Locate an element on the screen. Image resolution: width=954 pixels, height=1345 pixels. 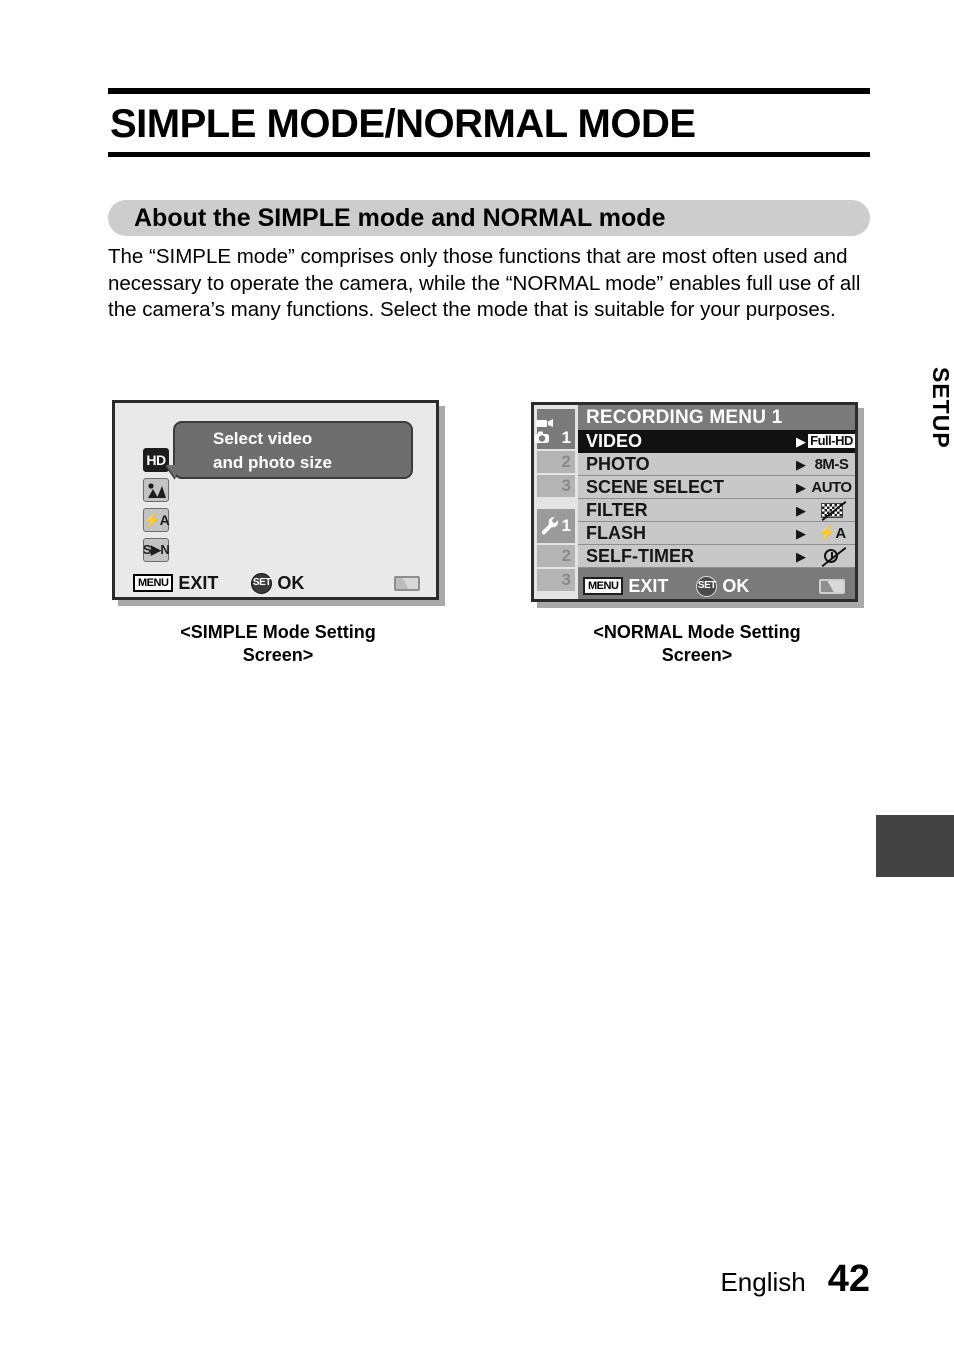
scene-select-icon is located at coordinates (156, 490).